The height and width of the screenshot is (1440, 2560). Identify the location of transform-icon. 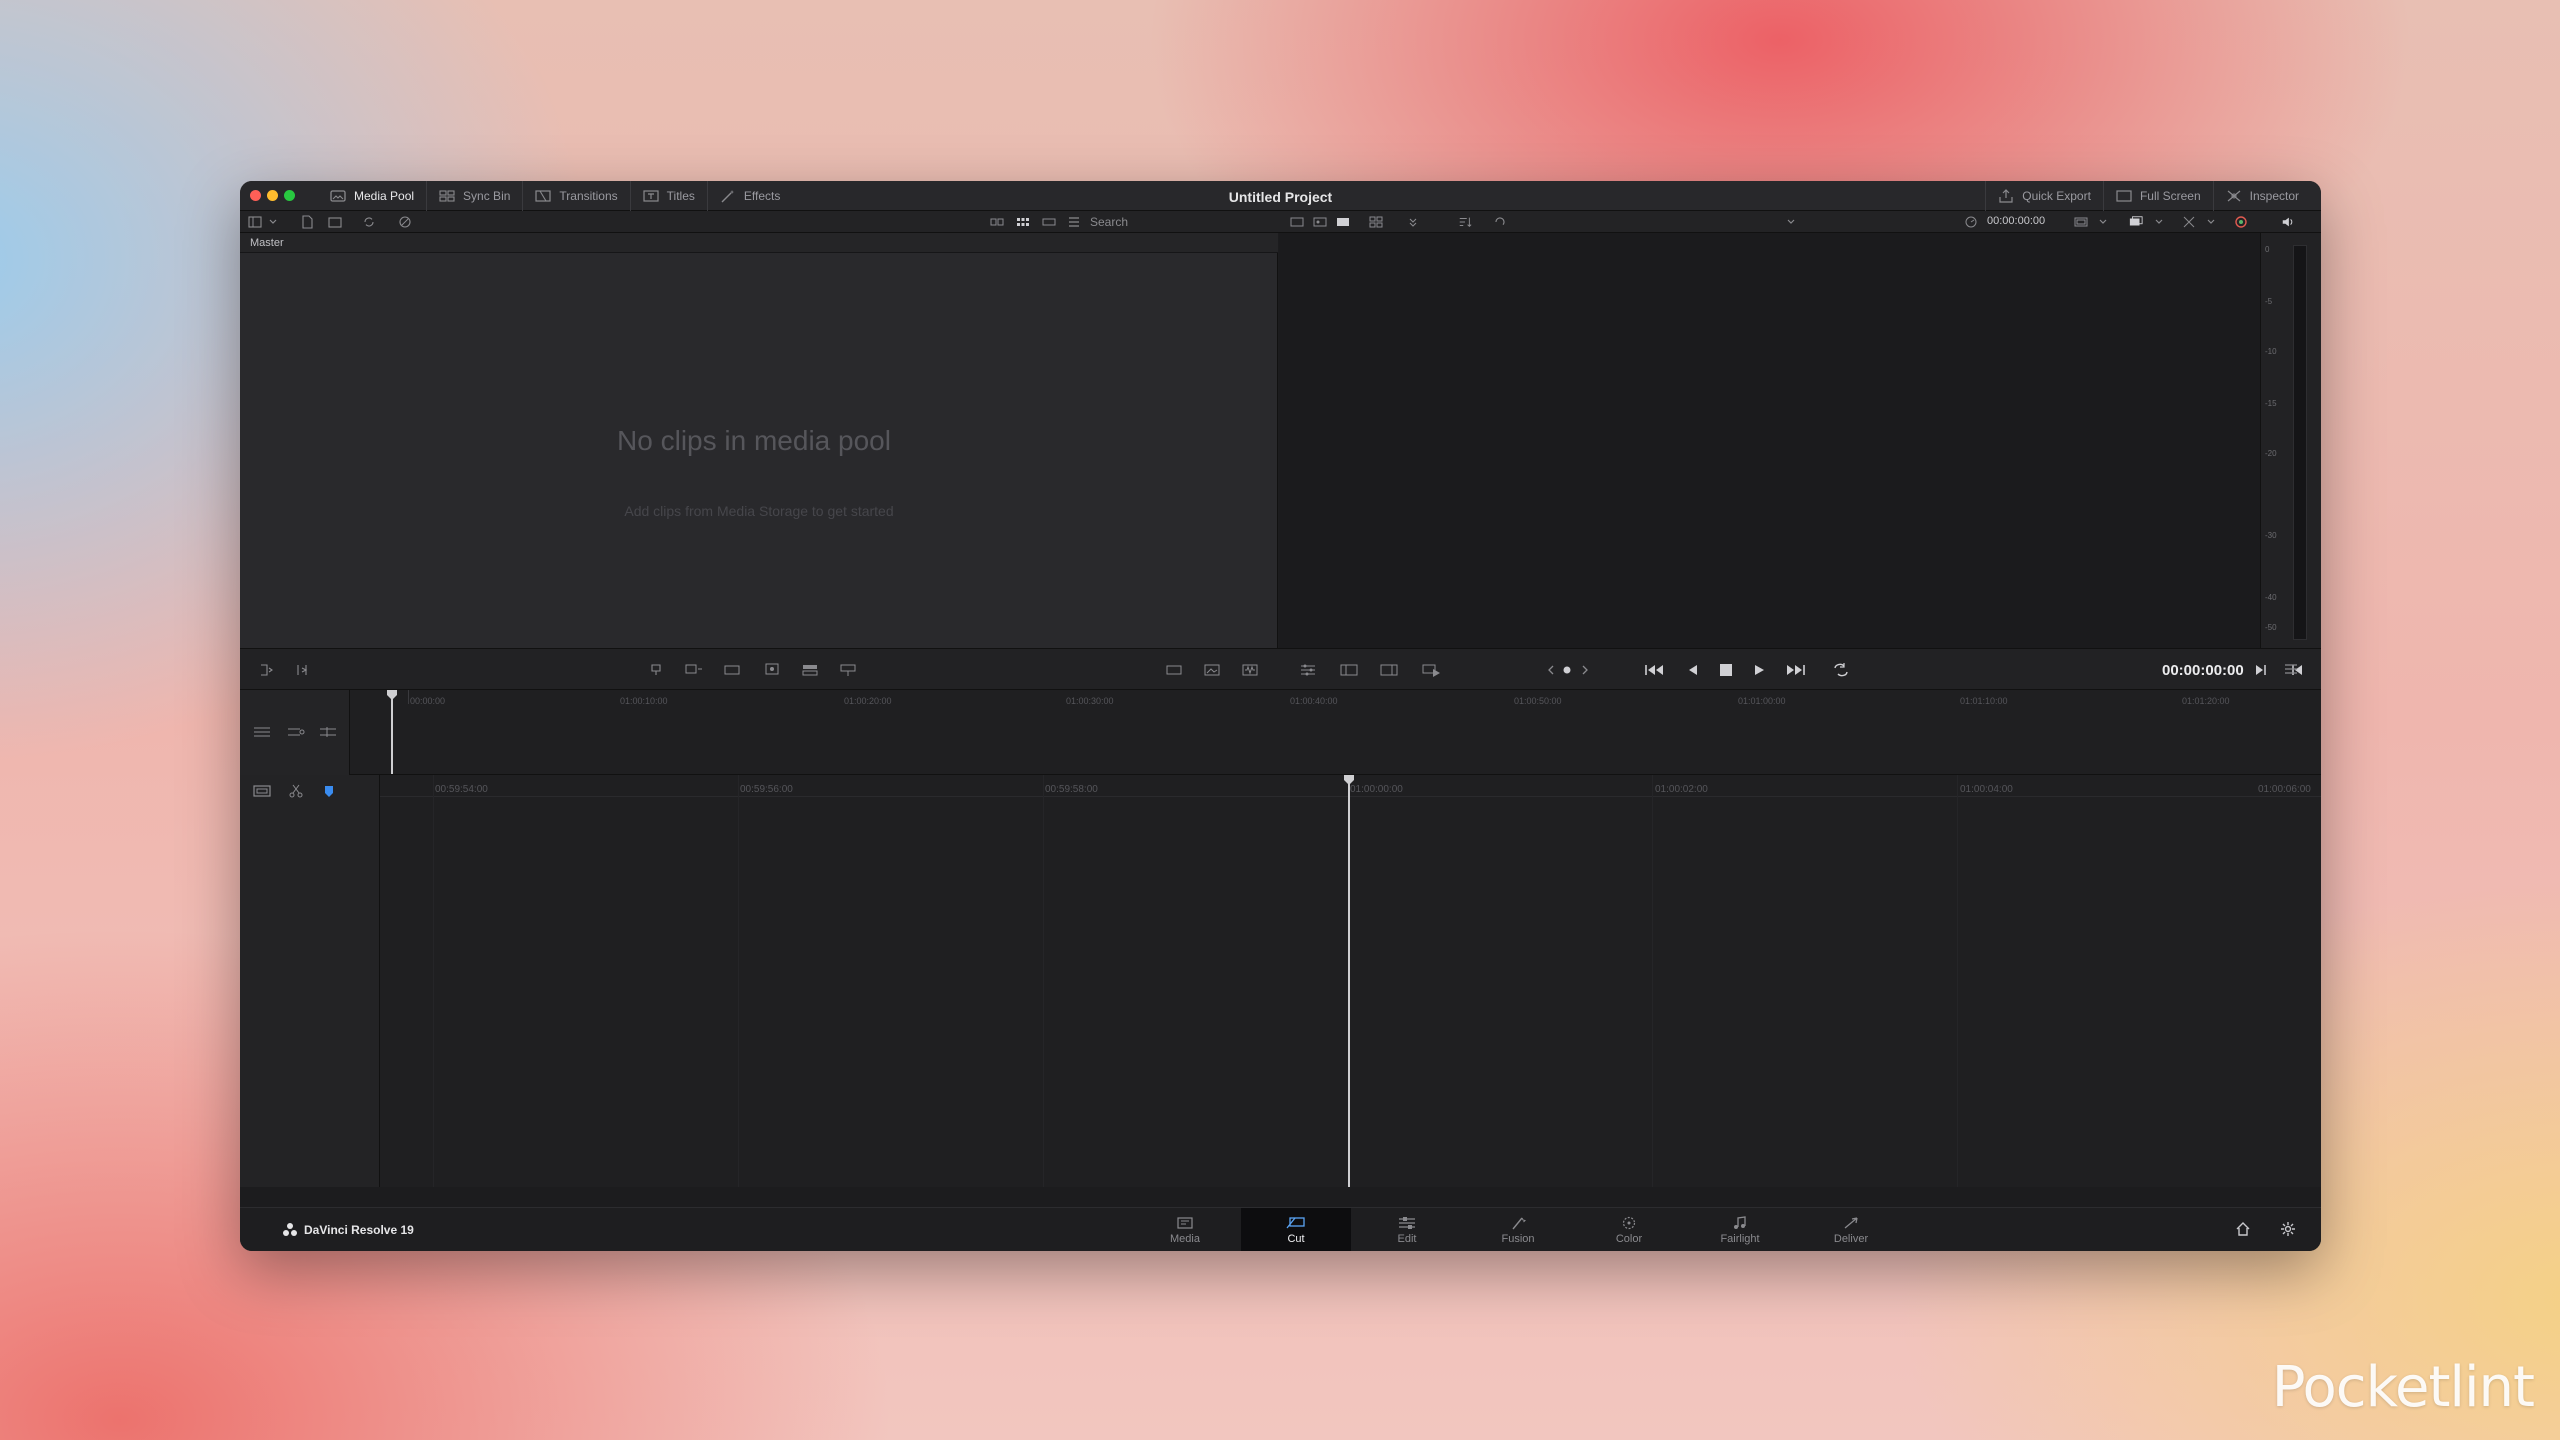
(2189, 222).